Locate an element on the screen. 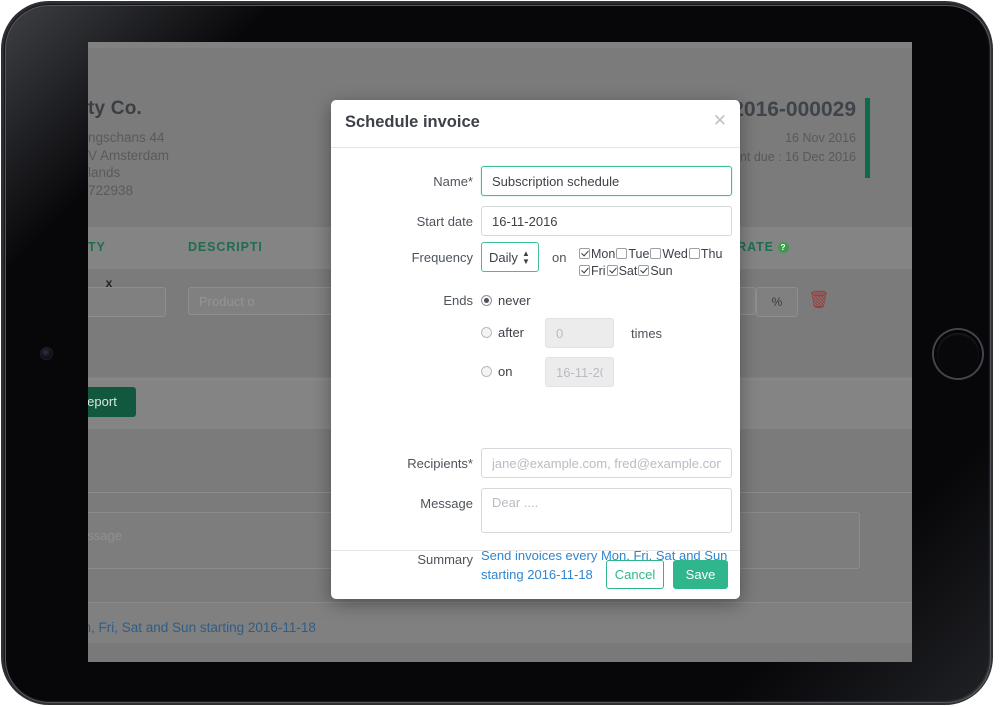 This screenshot has width=1000, height=707. column-quantity: TY is located at coordinates (97, 247).